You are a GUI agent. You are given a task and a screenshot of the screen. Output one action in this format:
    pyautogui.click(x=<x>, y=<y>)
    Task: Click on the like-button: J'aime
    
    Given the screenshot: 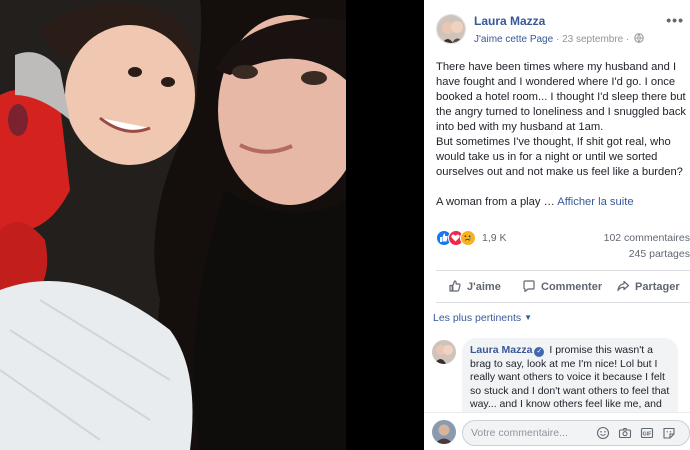 What is the action you would take?
    pyautogui.click(x=474, y=287)
    